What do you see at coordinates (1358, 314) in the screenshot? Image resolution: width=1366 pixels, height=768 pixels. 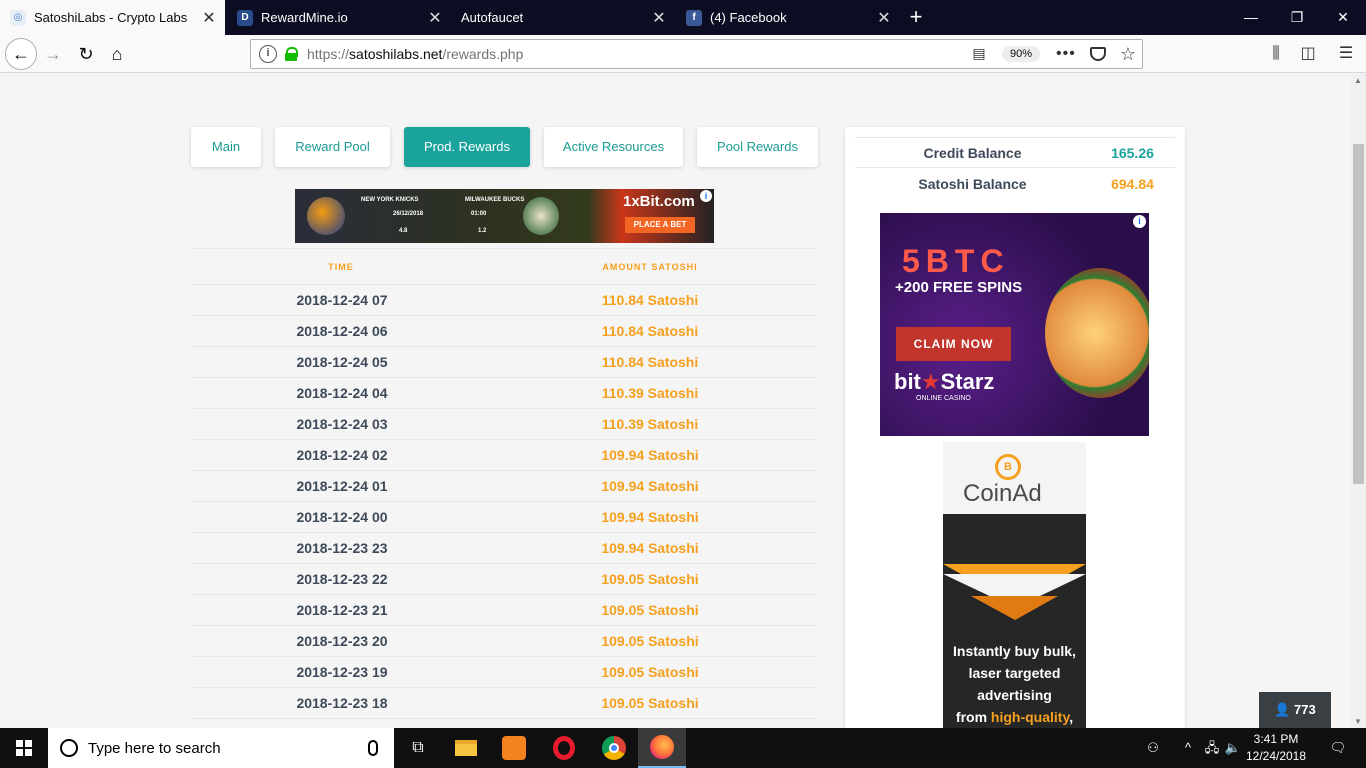 I see `scroll-thumb` at bounding box center [1358, 314].